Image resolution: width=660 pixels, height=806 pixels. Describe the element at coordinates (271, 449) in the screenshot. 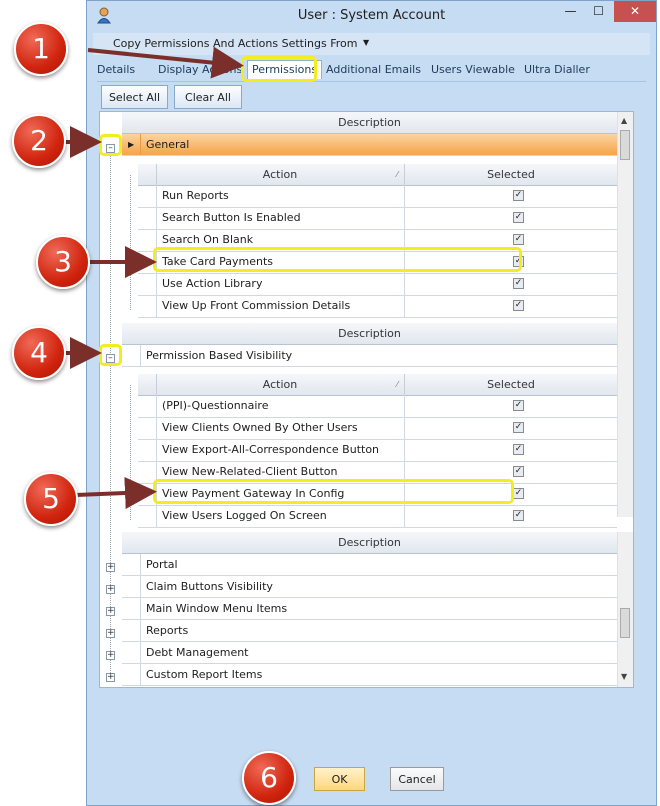

I see `action-label: View Export-All-Correspondence Button` at that location.